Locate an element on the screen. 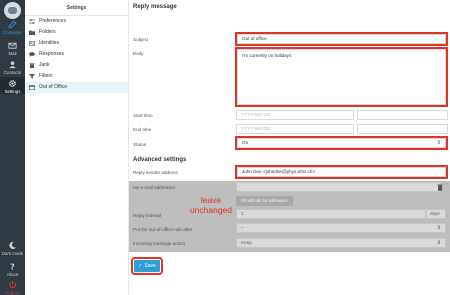 The height and width of the screenshot is (295, 450). rail-logout: Logout is located at coordinates (12, 287).